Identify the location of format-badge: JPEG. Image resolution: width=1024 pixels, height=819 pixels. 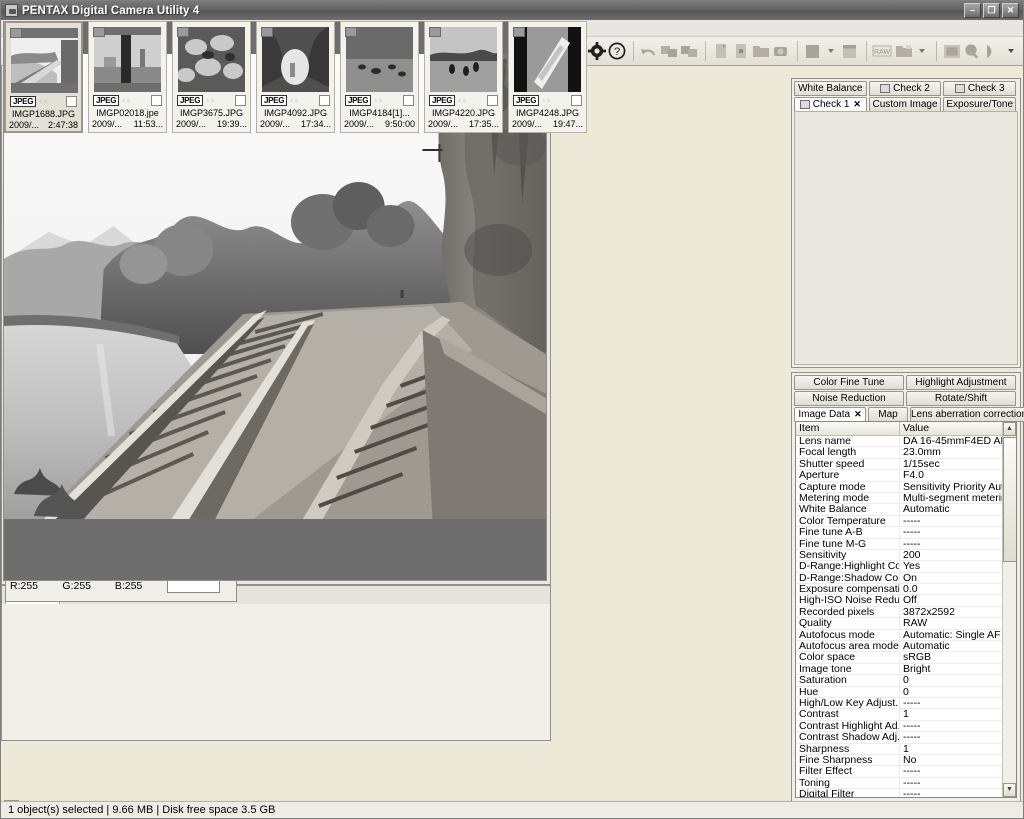
(526, 100).